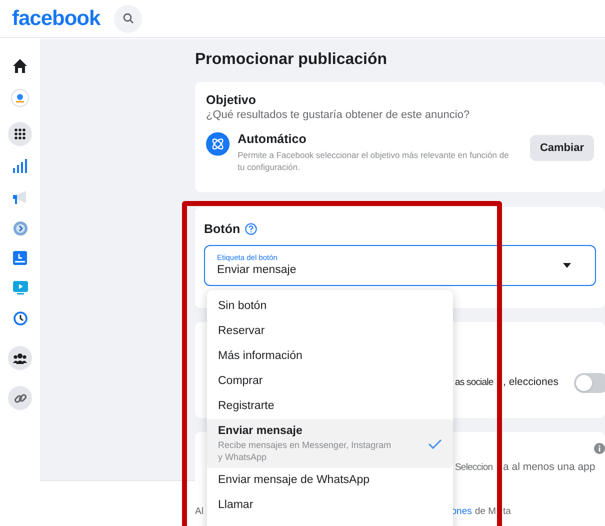 The width and height of the screenshot is (605, 526). I want to click on dropdown-option: Enviar mensaje Recibe mensajes en Messenger, Instagram y WhatsApp, so click(330, 443).